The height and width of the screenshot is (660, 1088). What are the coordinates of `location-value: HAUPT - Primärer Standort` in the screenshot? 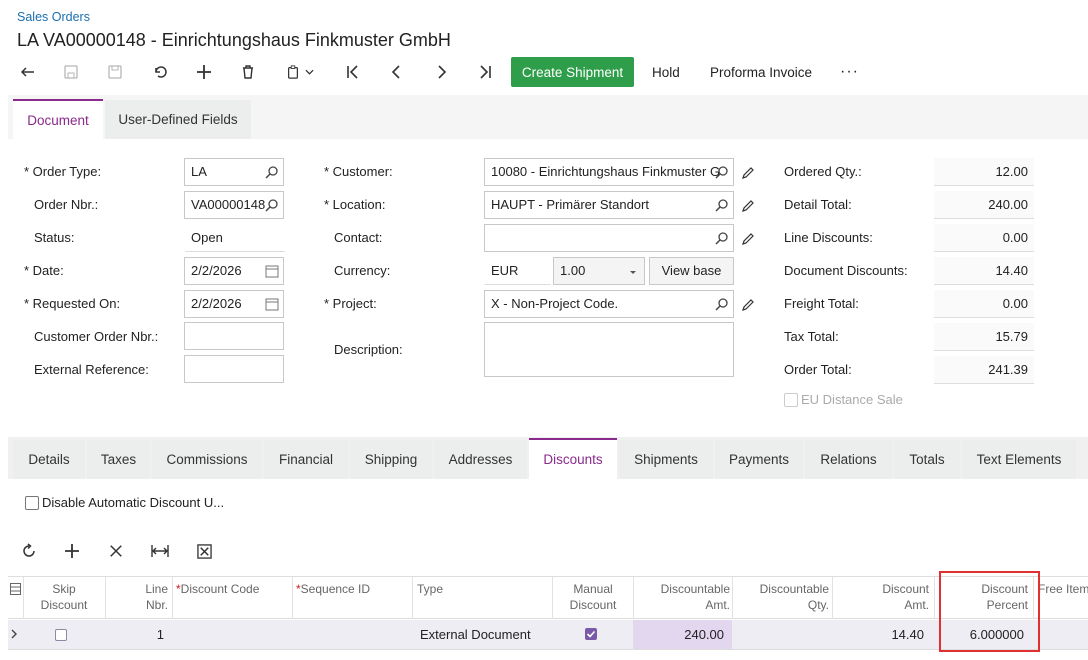 It's located at (570, 204).